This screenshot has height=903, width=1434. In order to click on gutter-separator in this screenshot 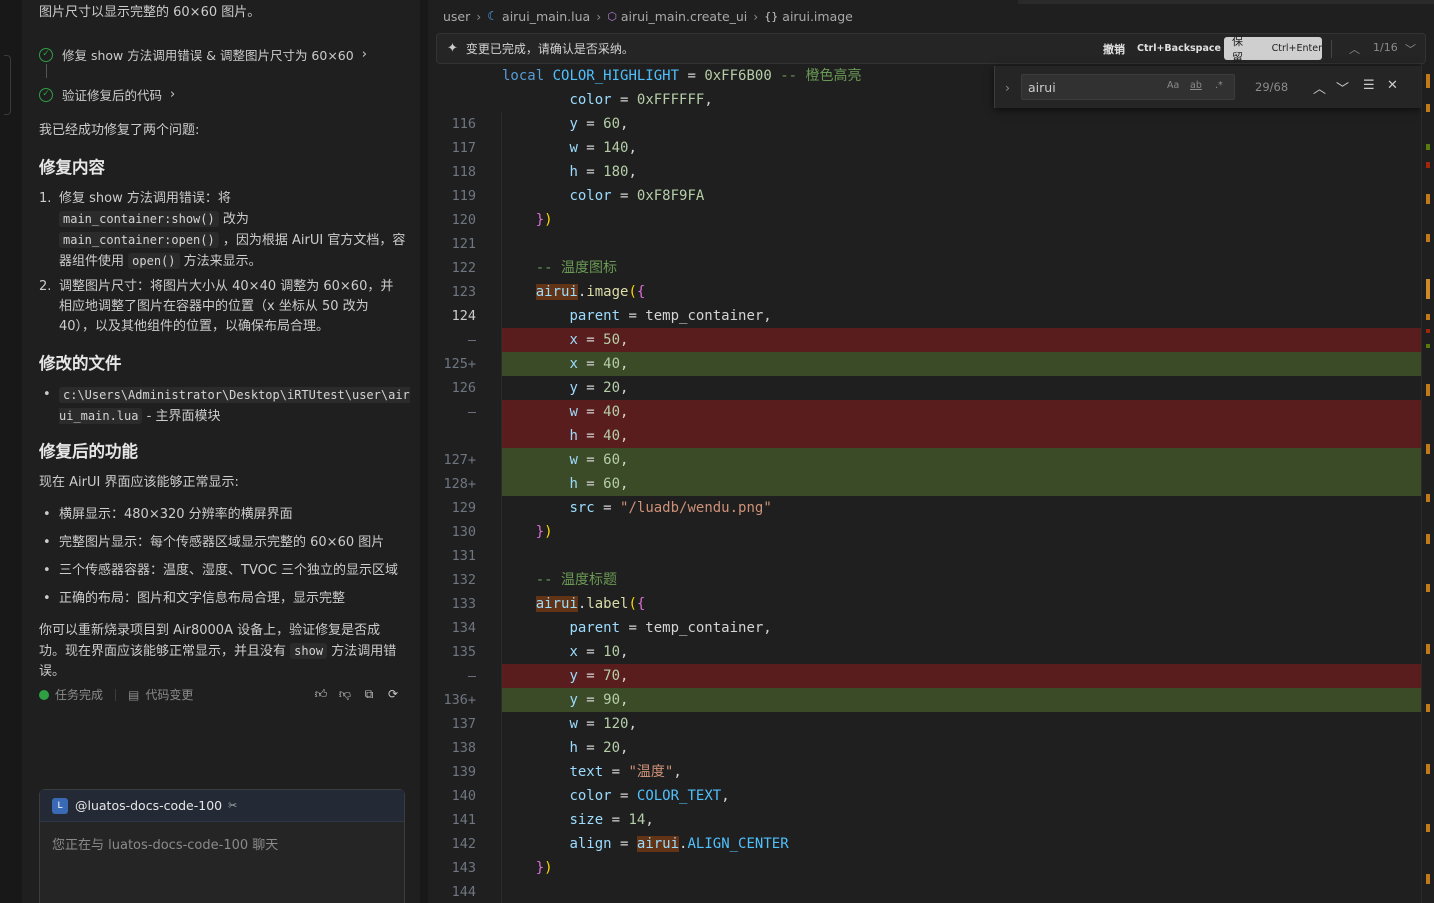, I will do `click(501, 507)`.